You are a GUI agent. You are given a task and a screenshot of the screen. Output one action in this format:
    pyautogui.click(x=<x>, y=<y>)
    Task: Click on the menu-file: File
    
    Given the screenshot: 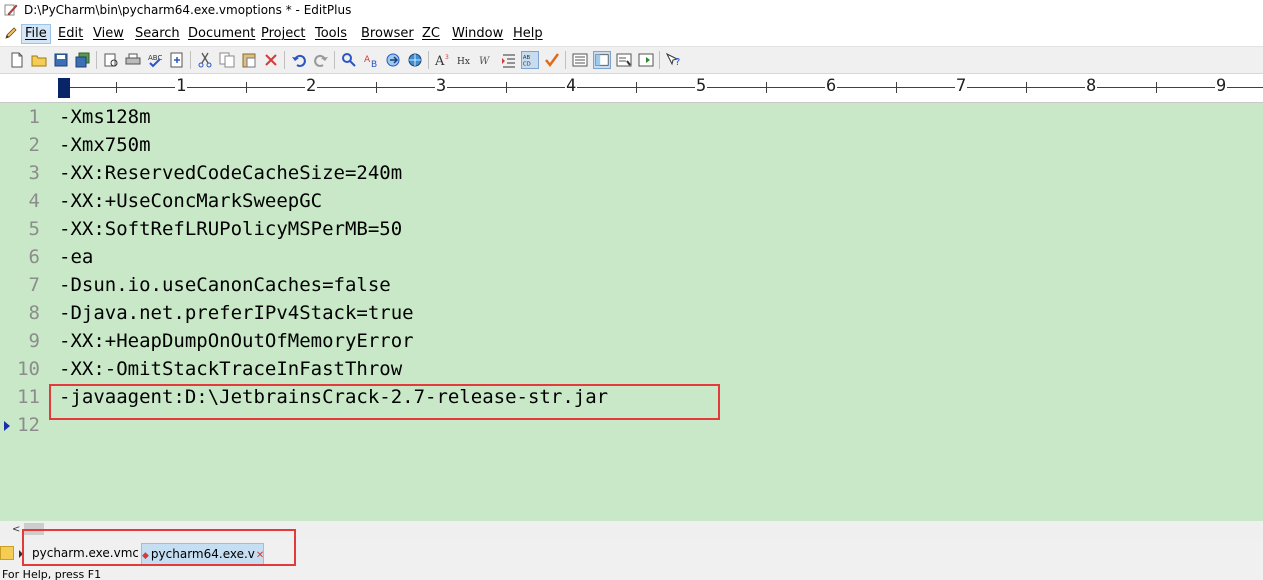 What is the action you would take?
    pyautogui.click(x=36, y=34)
    